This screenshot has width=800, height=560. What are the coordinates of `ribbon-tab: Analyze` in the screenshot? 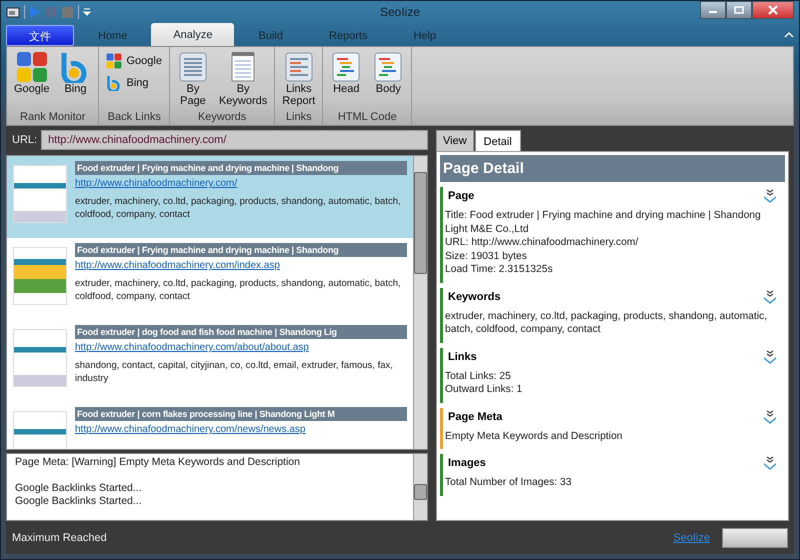 It's located at (192, 34).